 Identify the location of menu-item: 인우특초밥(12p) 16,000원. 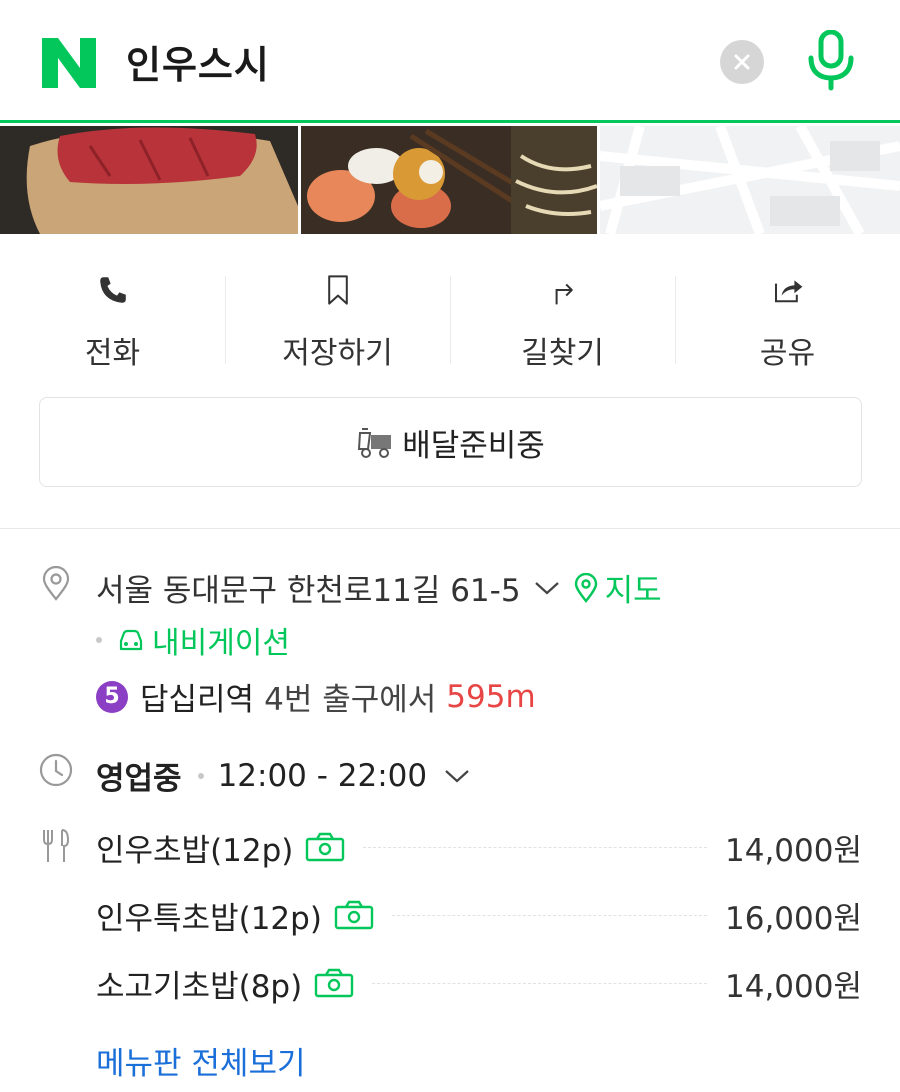
(479, 915).